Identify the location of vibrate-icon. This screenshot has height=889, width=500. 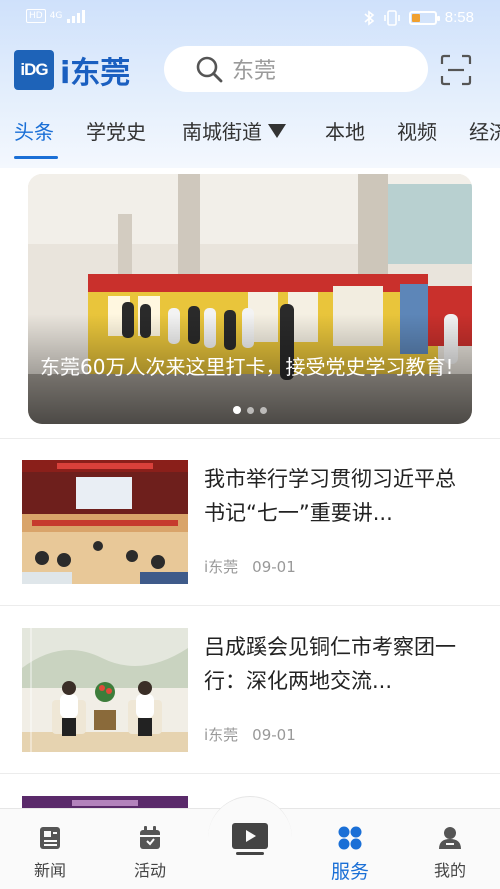
(391, 17).